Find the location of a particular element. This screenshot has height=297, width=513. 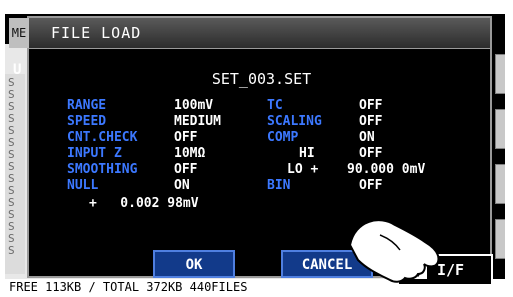

file-list-item: S is located at coordinates (11, 250).